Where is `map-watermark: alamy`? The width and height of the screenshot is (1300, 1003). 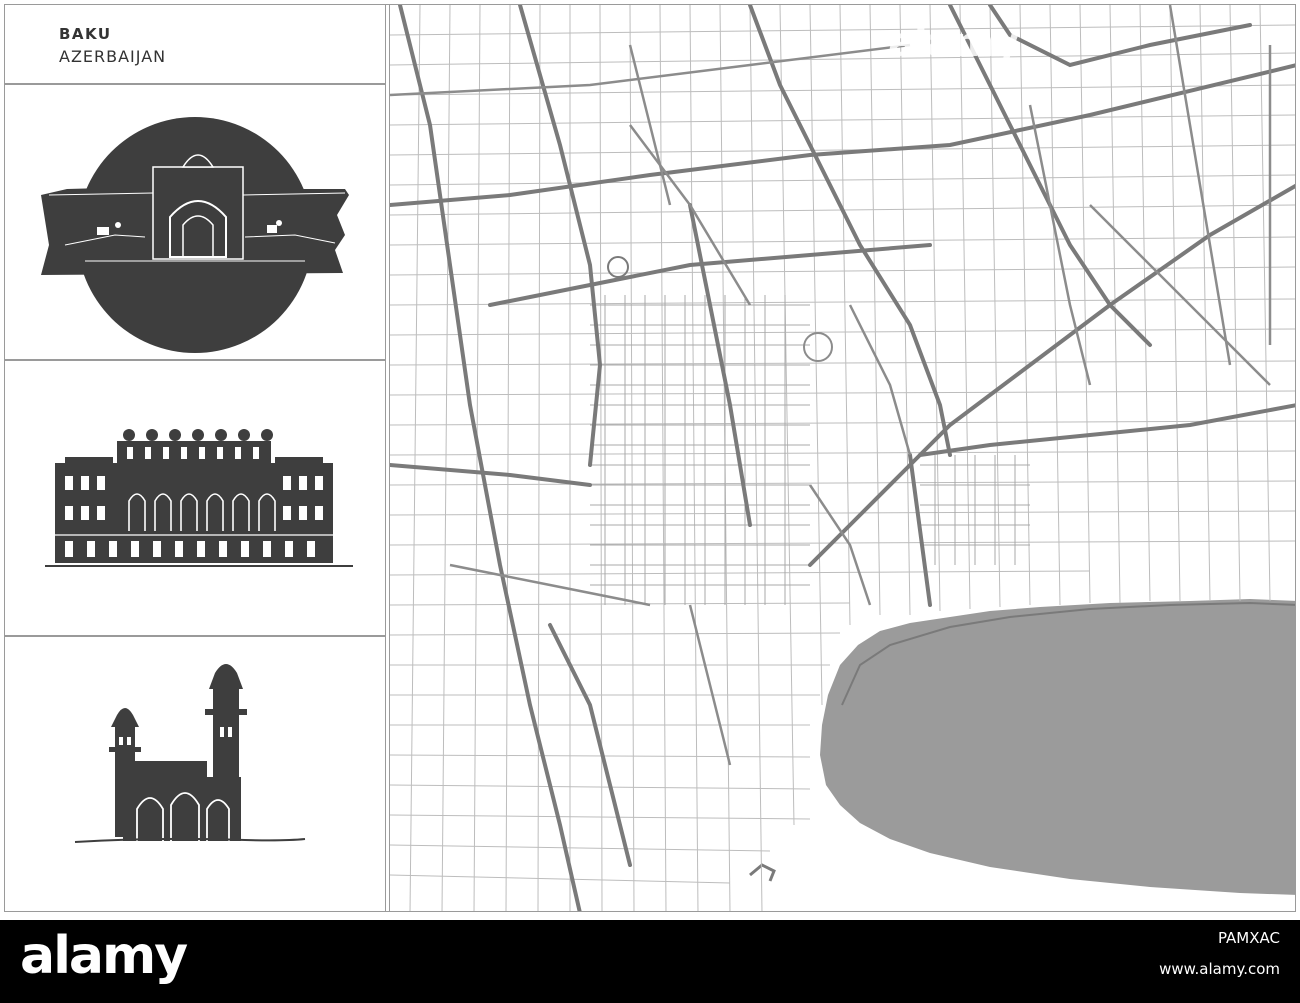 map-watermark: alamy is located at coordinates (953, 43).